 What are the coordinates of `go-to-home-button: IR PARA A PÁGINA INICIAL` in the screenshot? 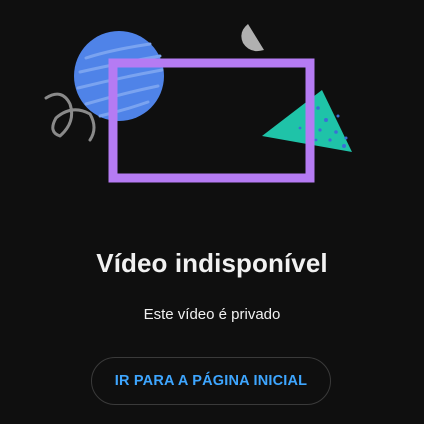 It's located at (211, 381).